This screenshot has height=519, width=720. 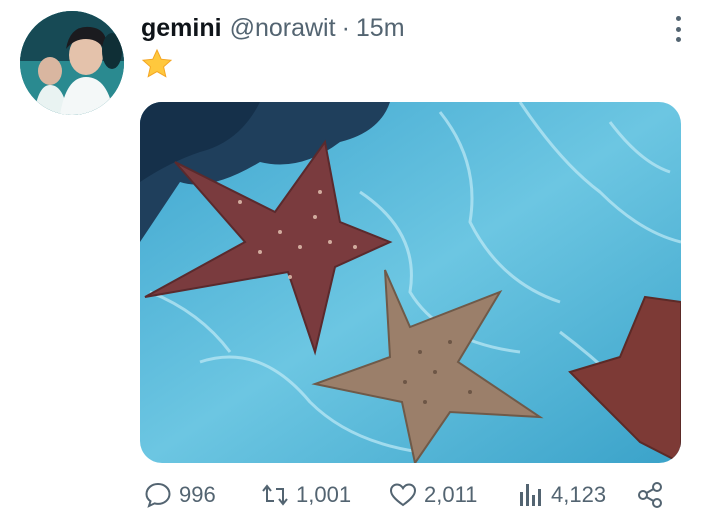 What do you see at coordinates (380, 28) in the screenshot?
I see `tweet-timestamp: 15m` at bounding box center [380, 28].